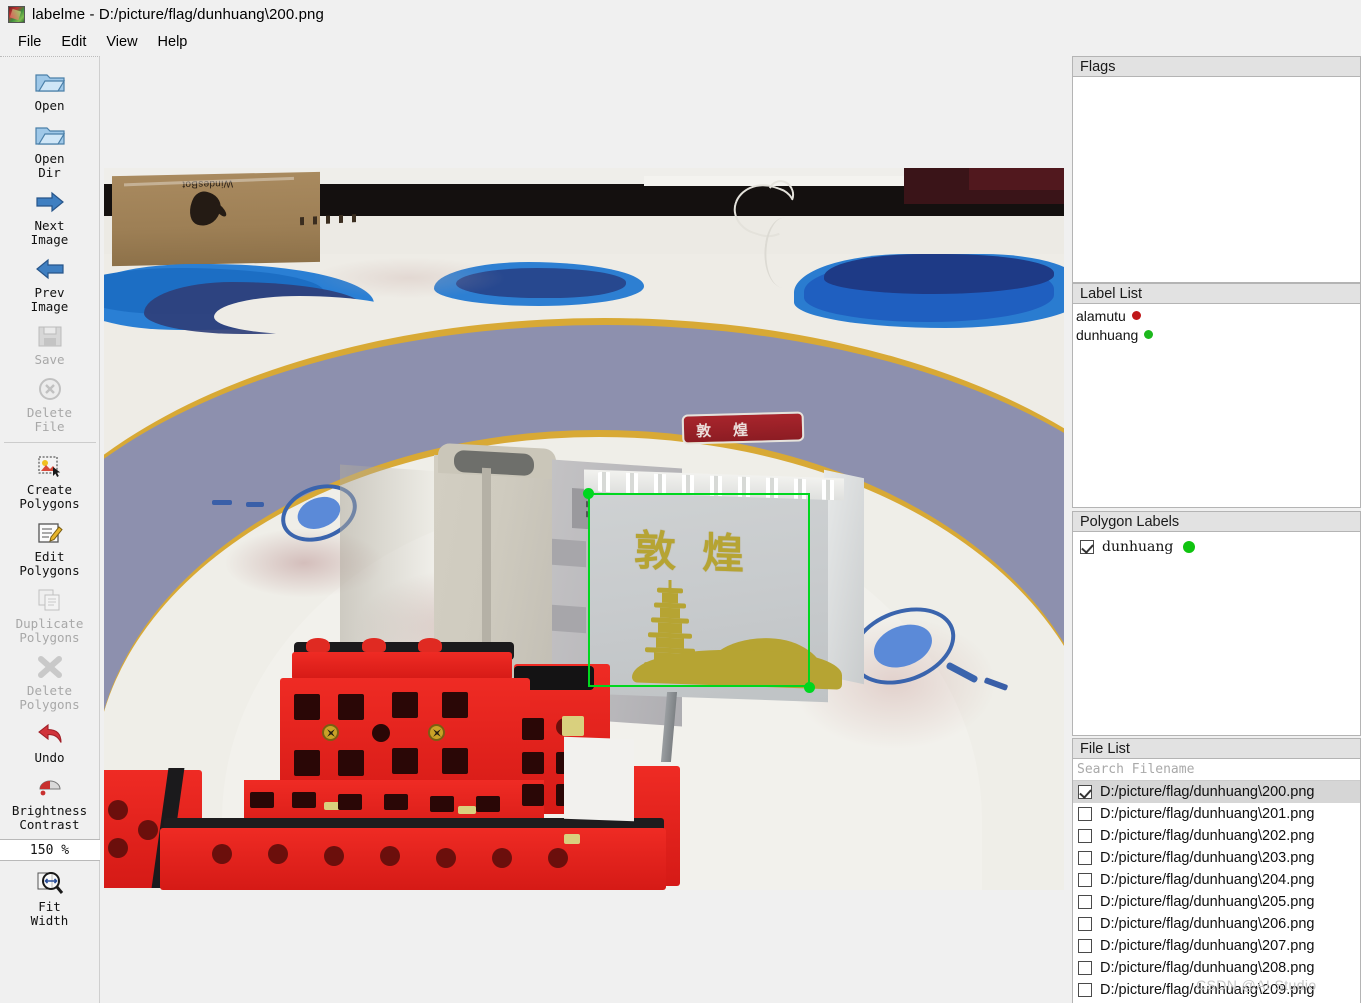  I want to click on toolbar-create-polygons-button: Create Polygons, so click(50, 480).